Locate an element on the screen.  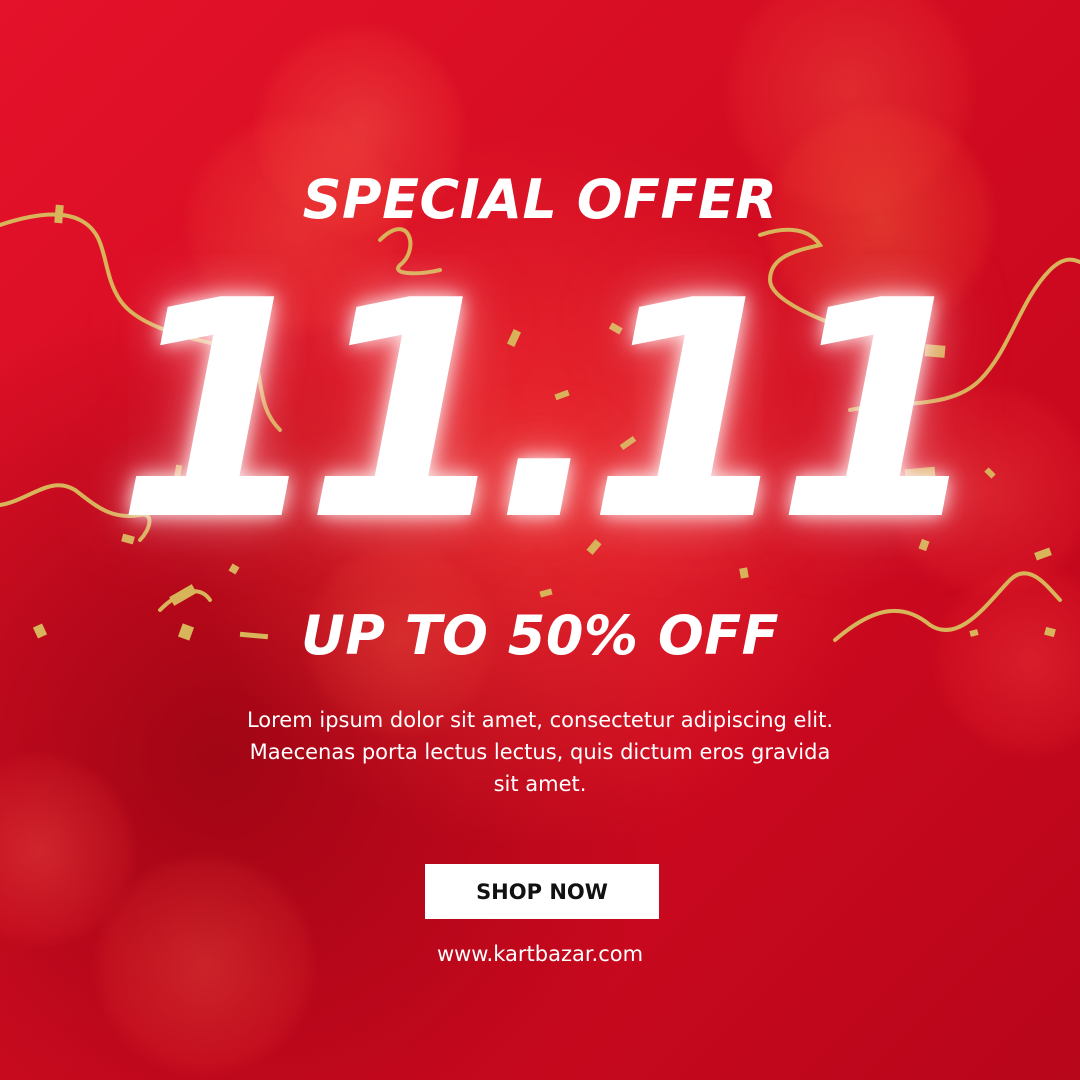
bokeh-light is located at coordinates (70, 850).